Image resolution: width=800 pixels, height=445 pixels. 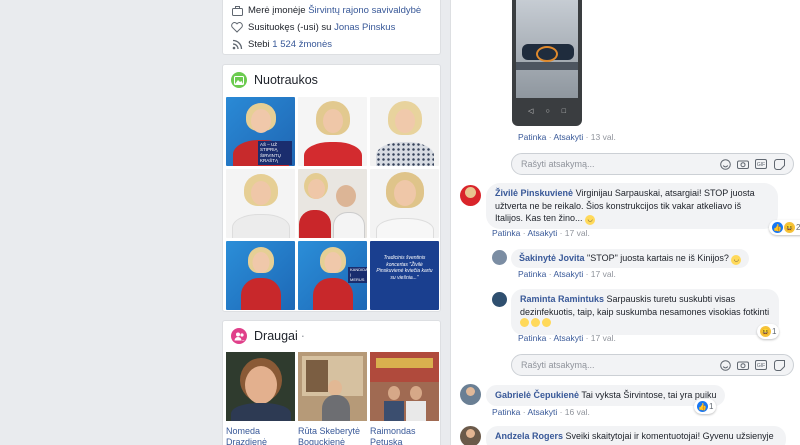 I want to click on friend-item: Nomeda Drazdienė, so click(x=260, y=398).